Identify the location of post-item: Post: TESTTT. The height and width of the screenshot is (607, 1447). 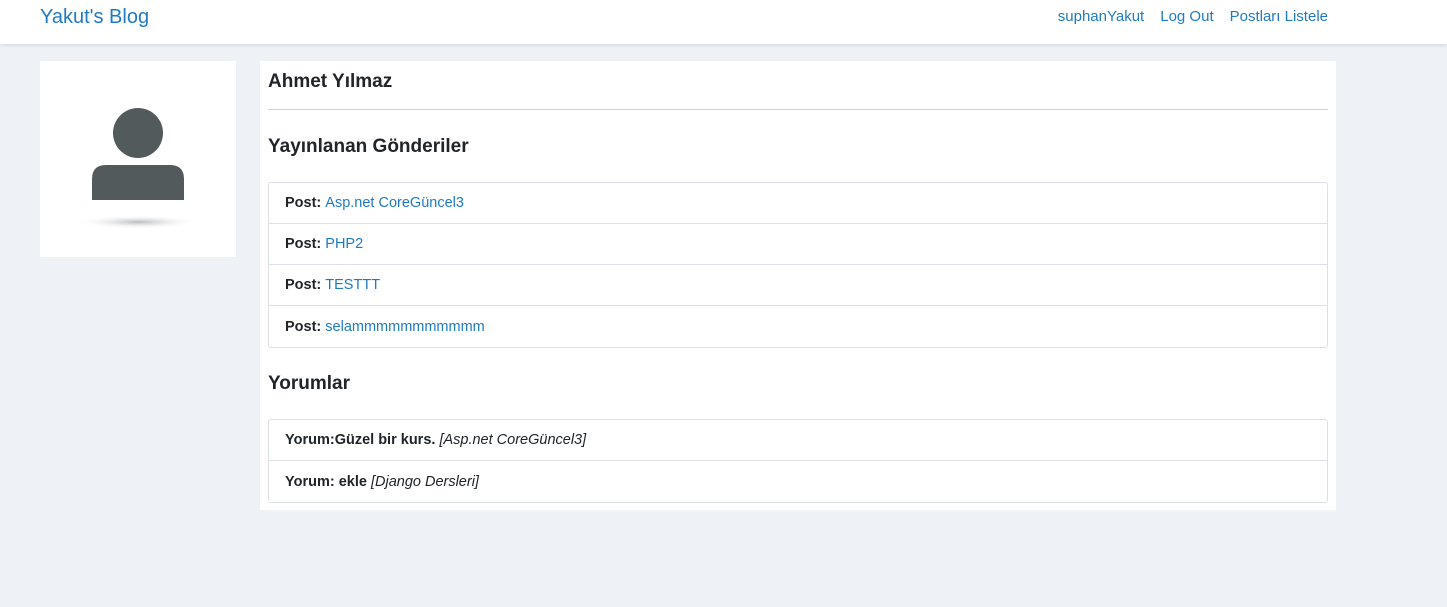
(798, 285).